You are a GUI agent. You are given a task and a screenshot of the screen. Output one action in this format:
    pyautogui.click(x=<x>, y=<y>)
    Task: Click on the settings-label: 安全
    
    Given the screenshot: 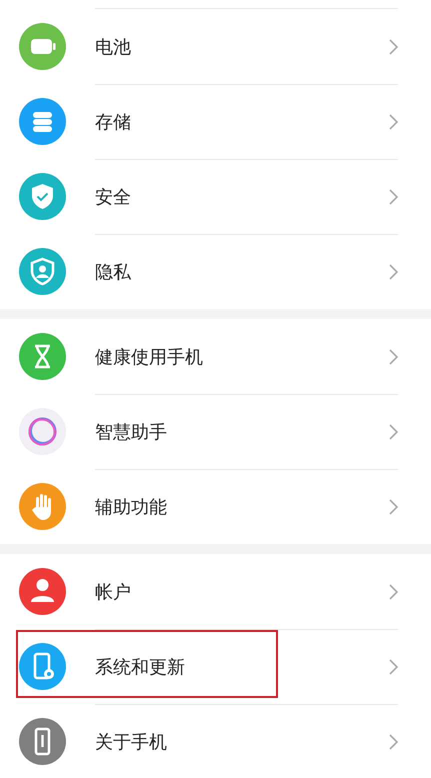 What is the action you would take?
    pyautogui.click(x=113, y=197)
    